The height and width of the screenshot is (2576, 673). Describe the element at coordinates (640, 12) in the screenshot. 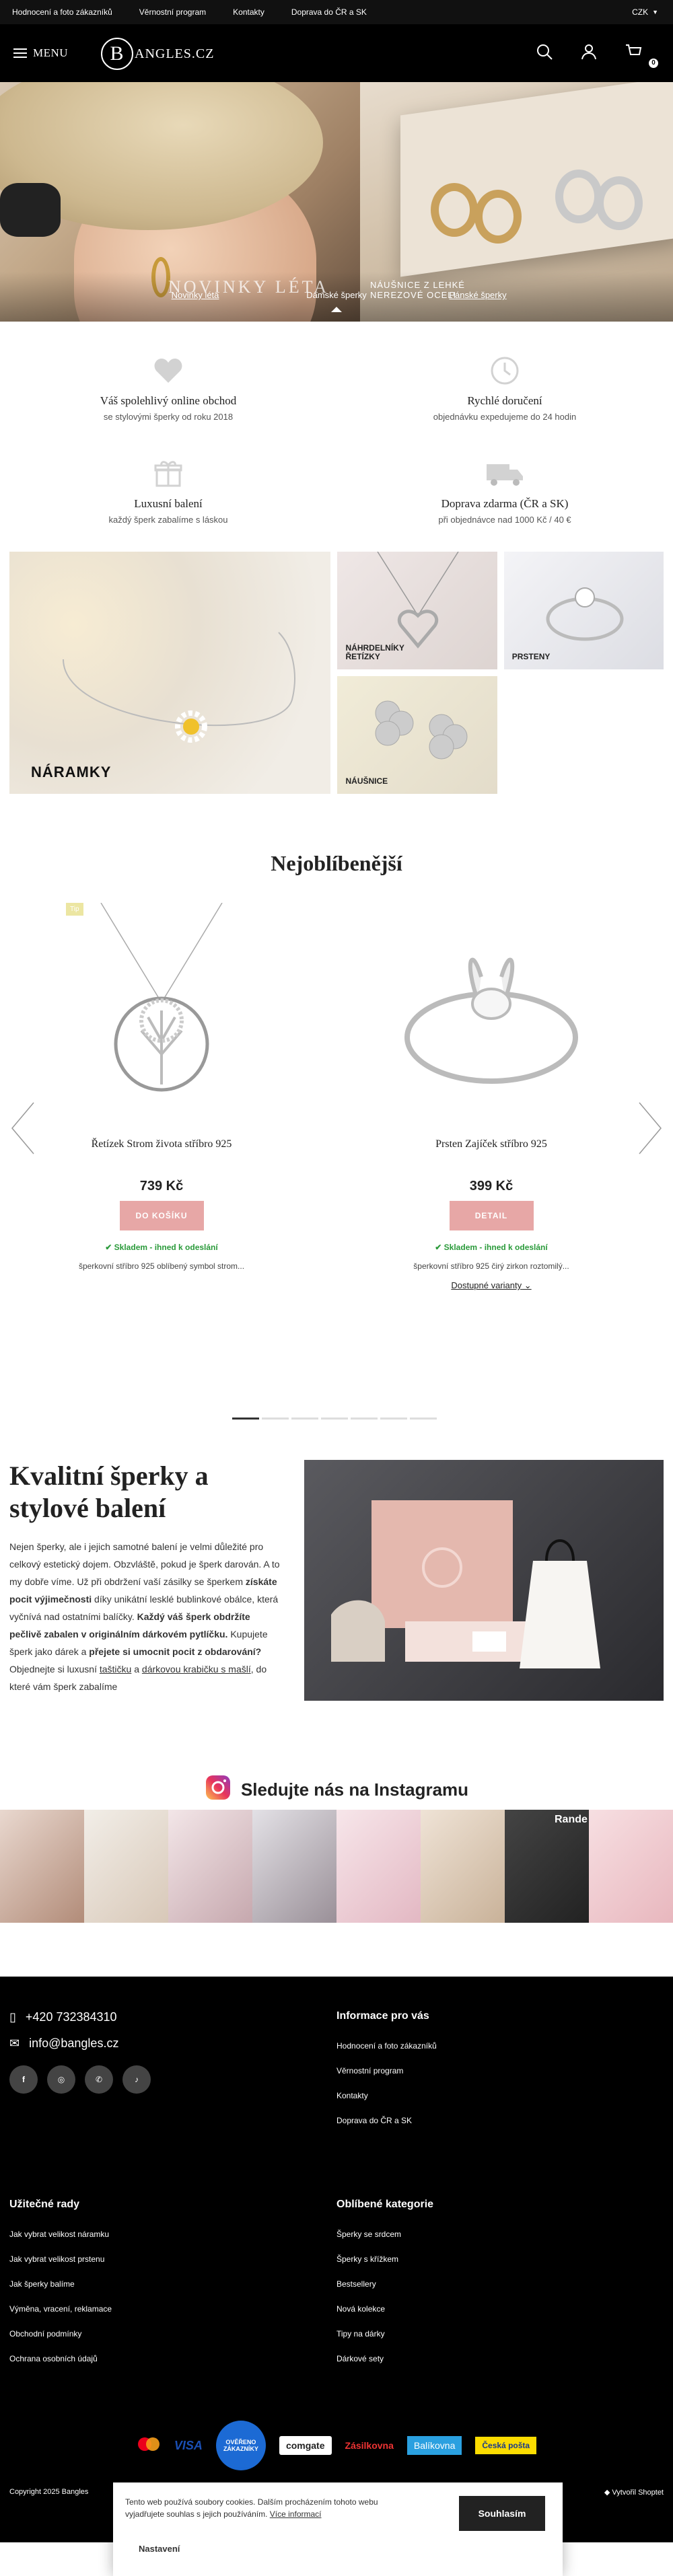

I see `currency-value: CZK` at that location.